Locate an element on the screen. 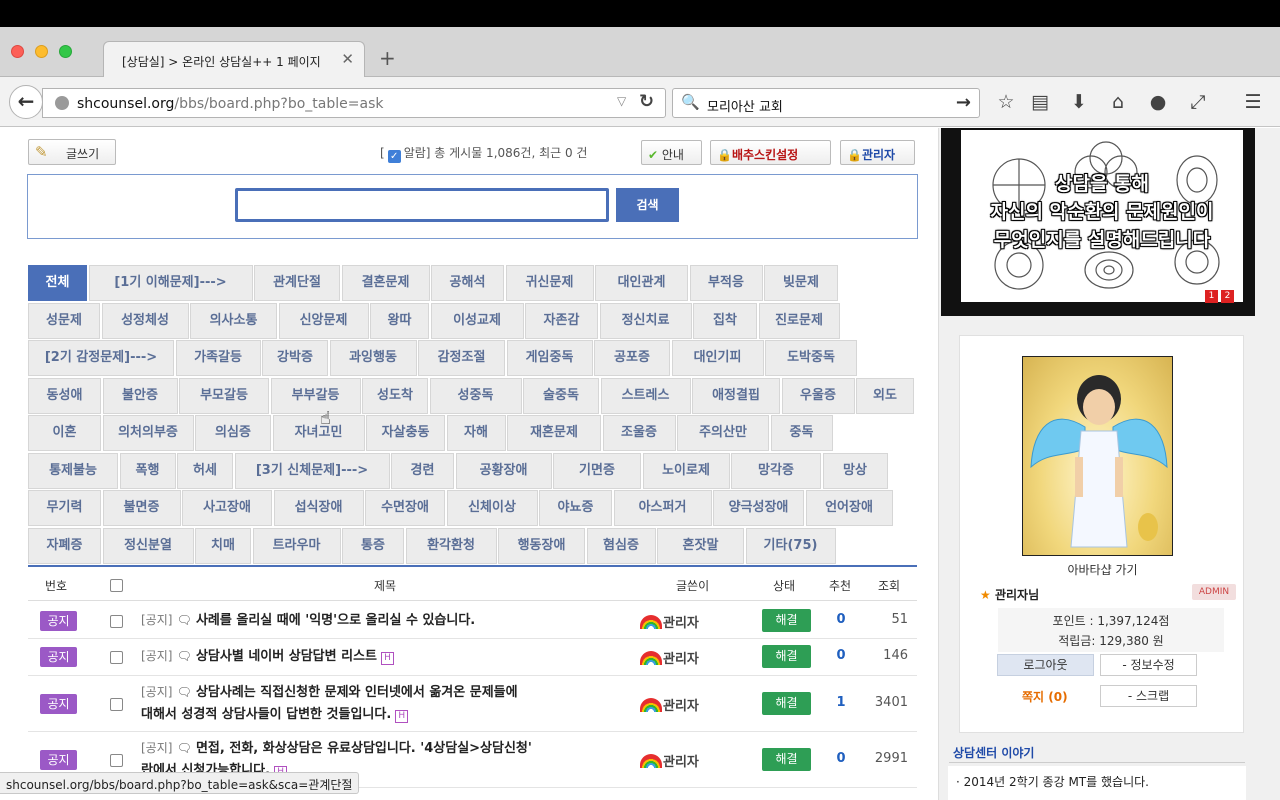  category-tab: 의심증 is located at coordinates (233, 433).